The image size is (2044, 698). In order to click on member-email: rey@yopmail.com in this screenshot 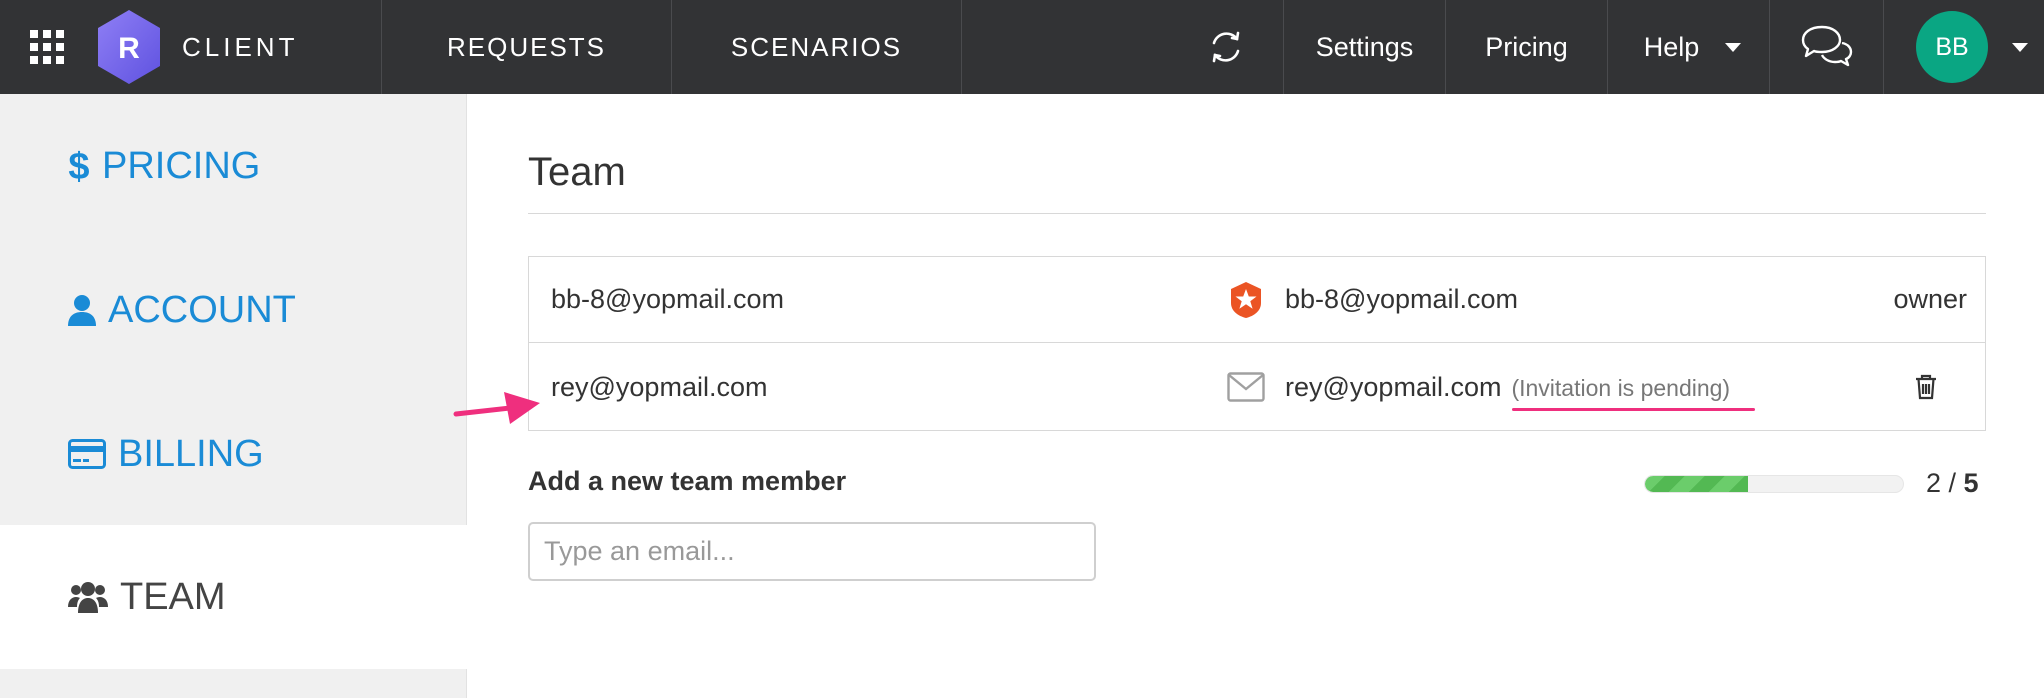, I will do `click(659, 386)`.